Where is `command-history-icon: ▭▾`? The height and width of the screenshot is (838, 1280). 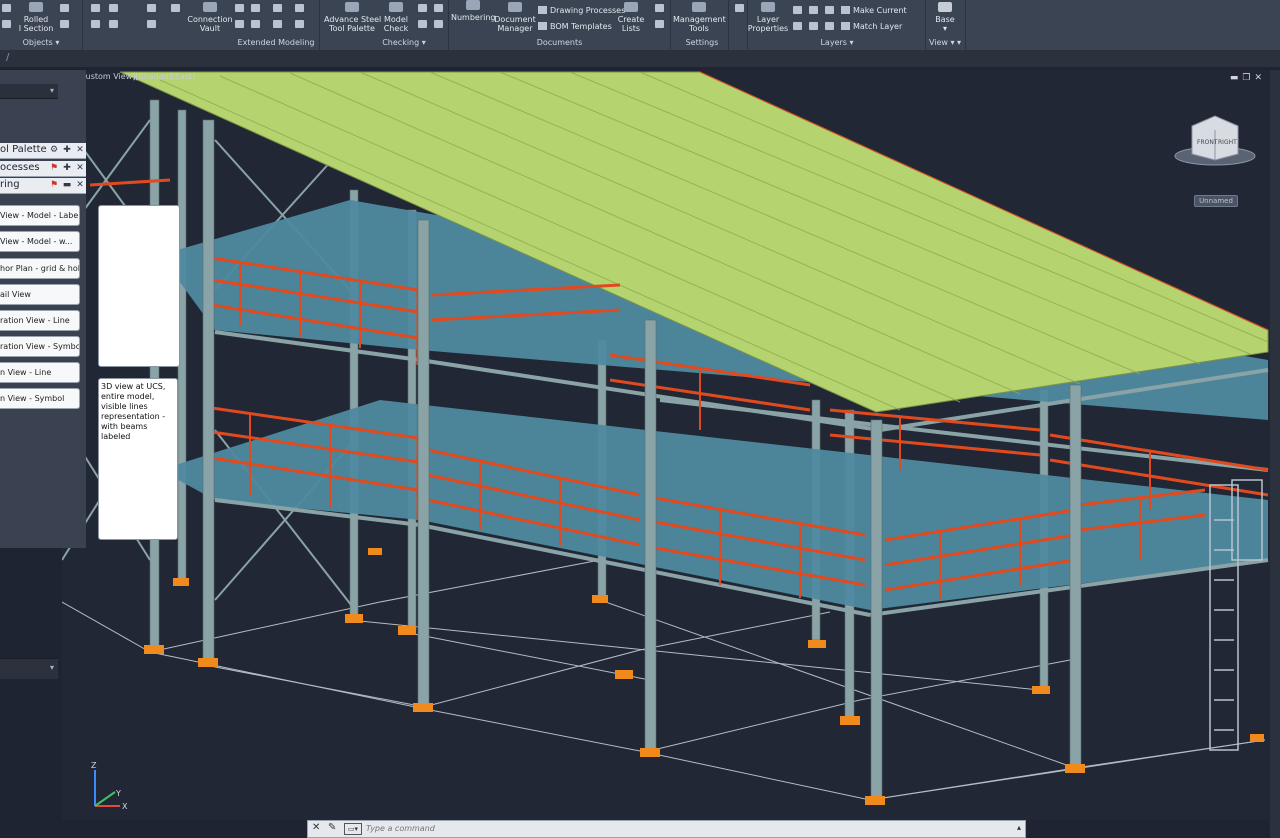 command-history-icon: ▭▾ is located at coordinates (353, 829).